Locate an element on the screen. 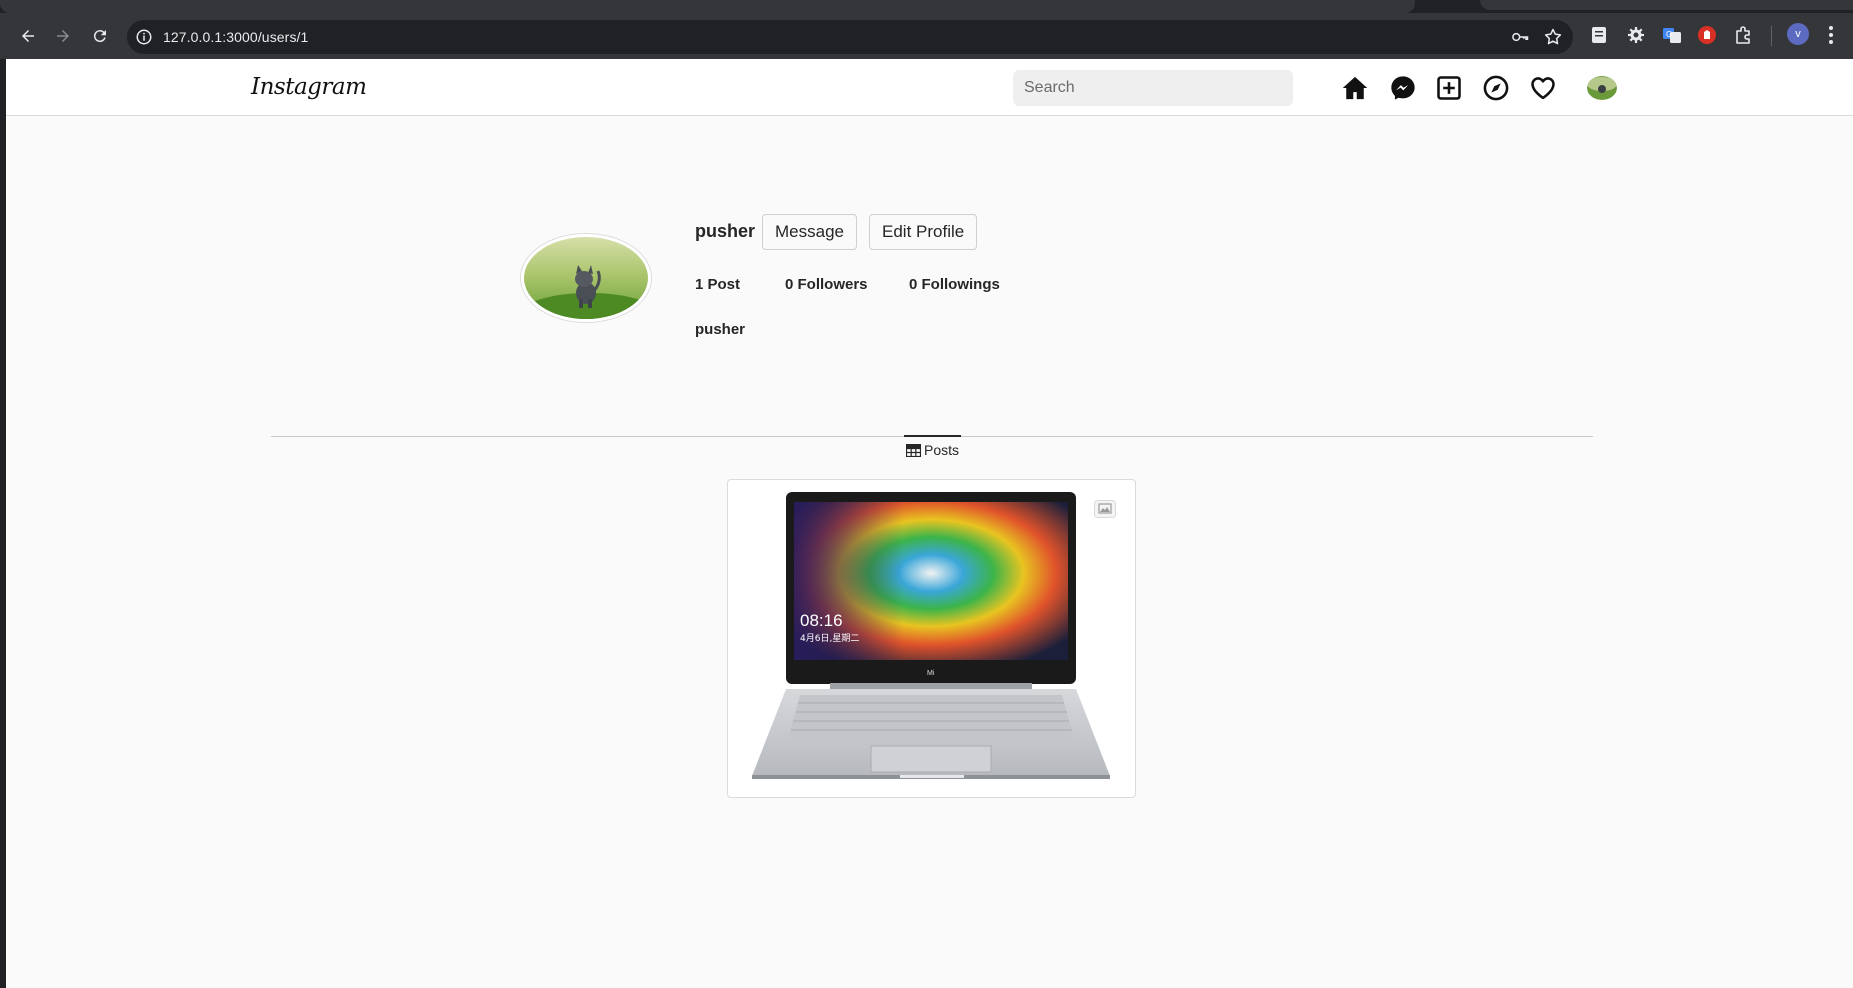 The image size is (1853, 988). post-thumbnail: 08:16 4月6日,星期二 Mi is located at coordinates (931, 638).